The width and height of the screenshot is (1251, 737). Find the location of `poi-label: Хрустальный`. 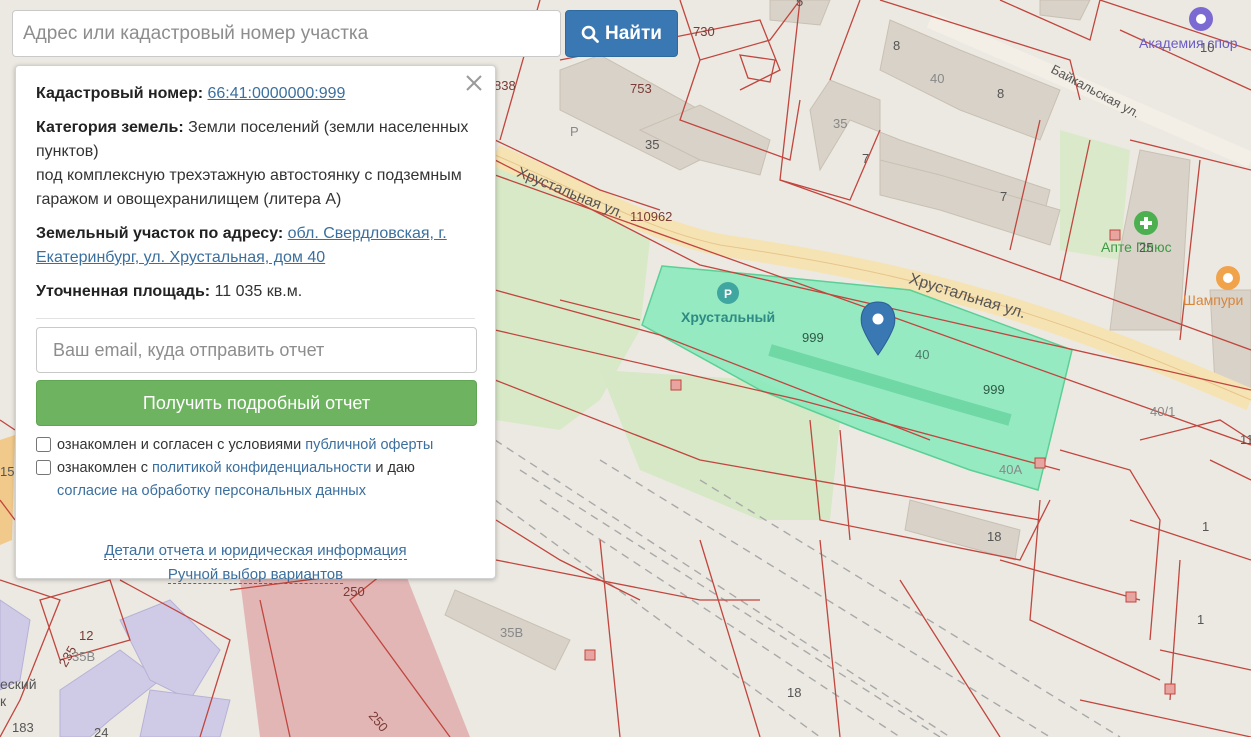

poi-label: Хрустальный is located at coordinates (728, 317).